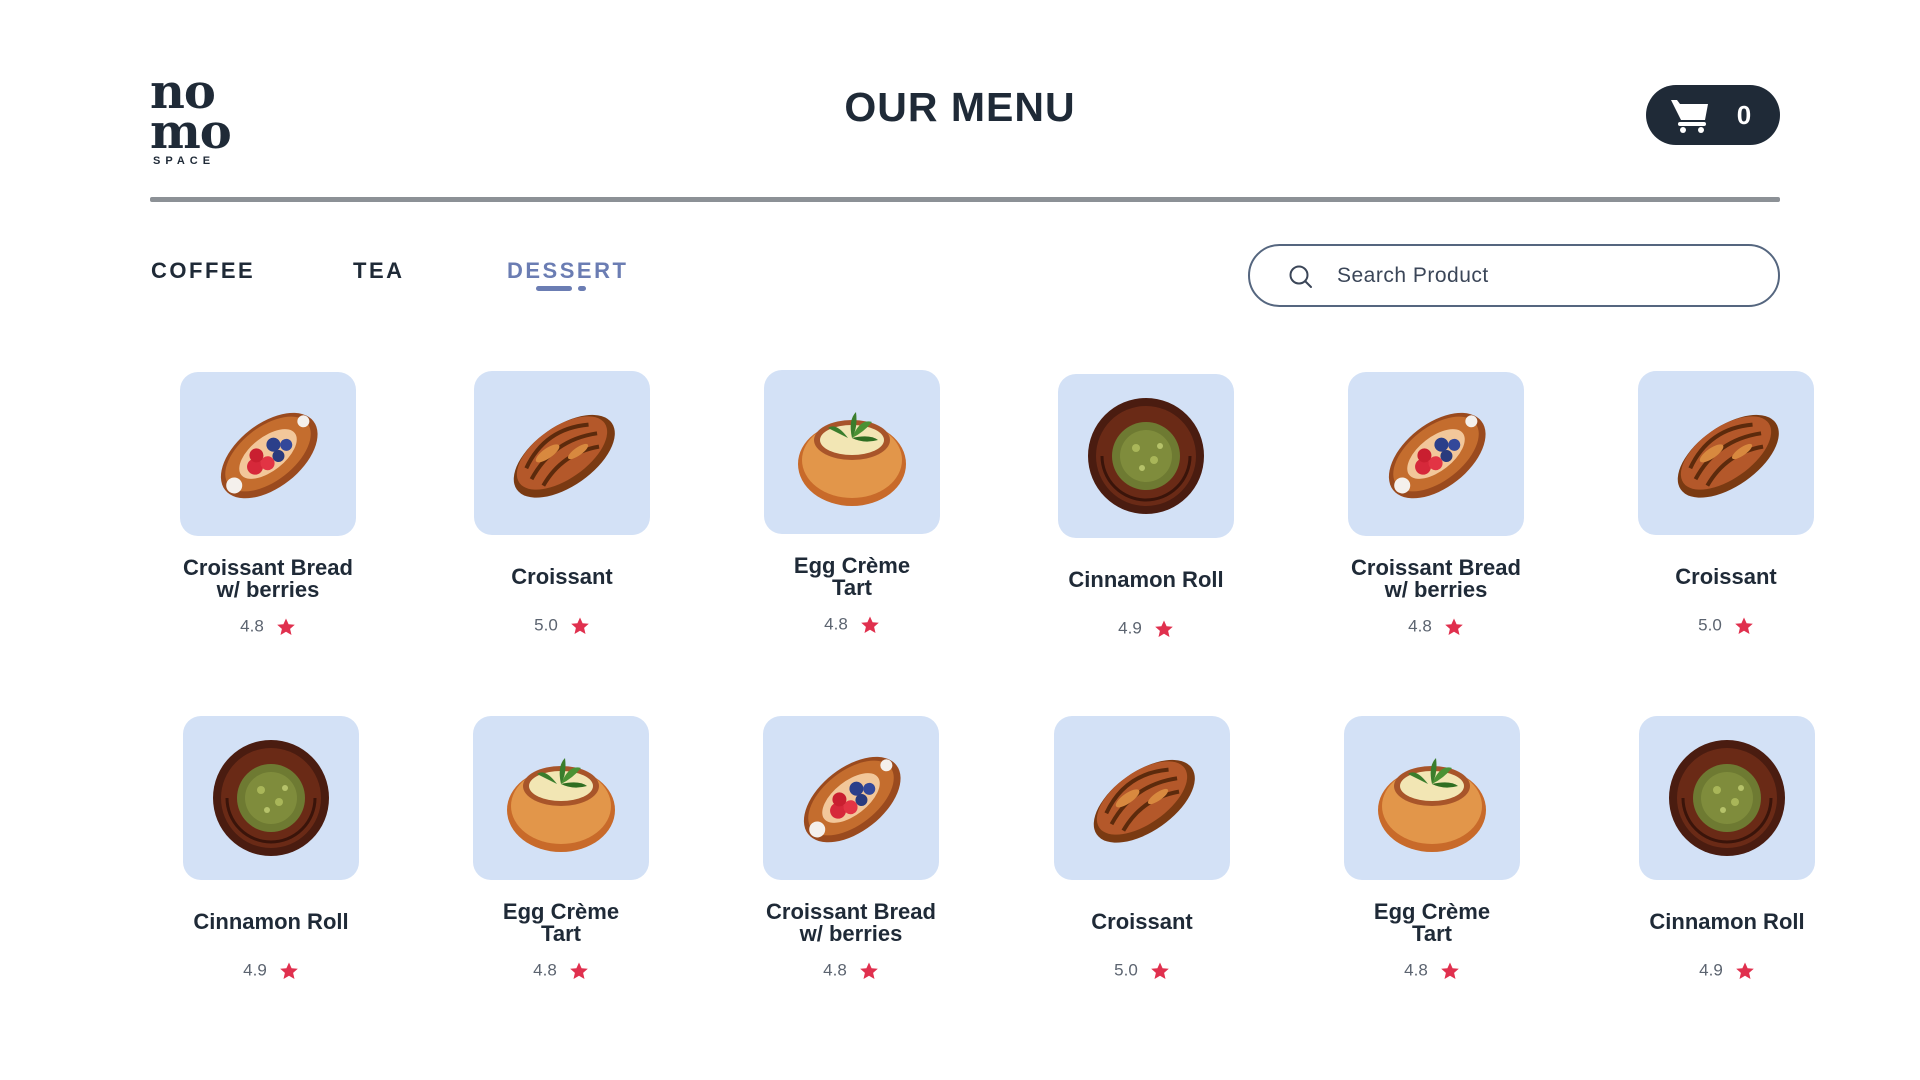 This screenshot has width=1920, height=1080. I want to click on product-name-line1: Egg Crème, so click(1432, 911).